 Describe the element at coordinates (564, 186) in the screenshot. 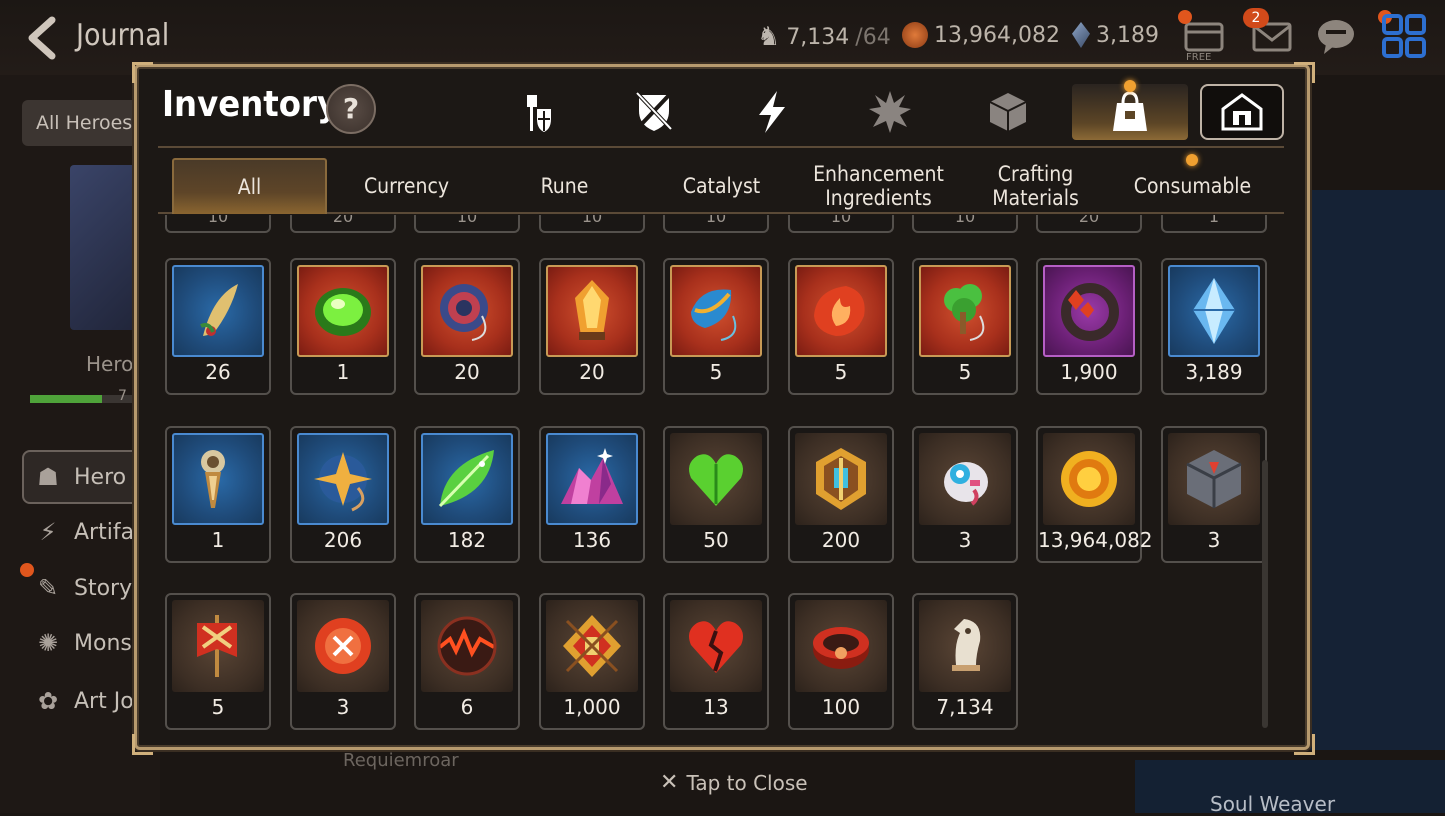

I see `filter-tab-rune: Rune` at that location.